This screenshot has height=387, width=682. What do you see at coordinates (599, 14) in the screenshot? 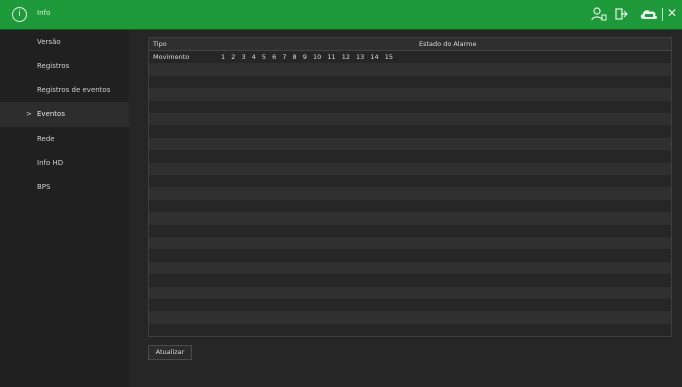
I see `user-icon` at bounding box center [599, 14].